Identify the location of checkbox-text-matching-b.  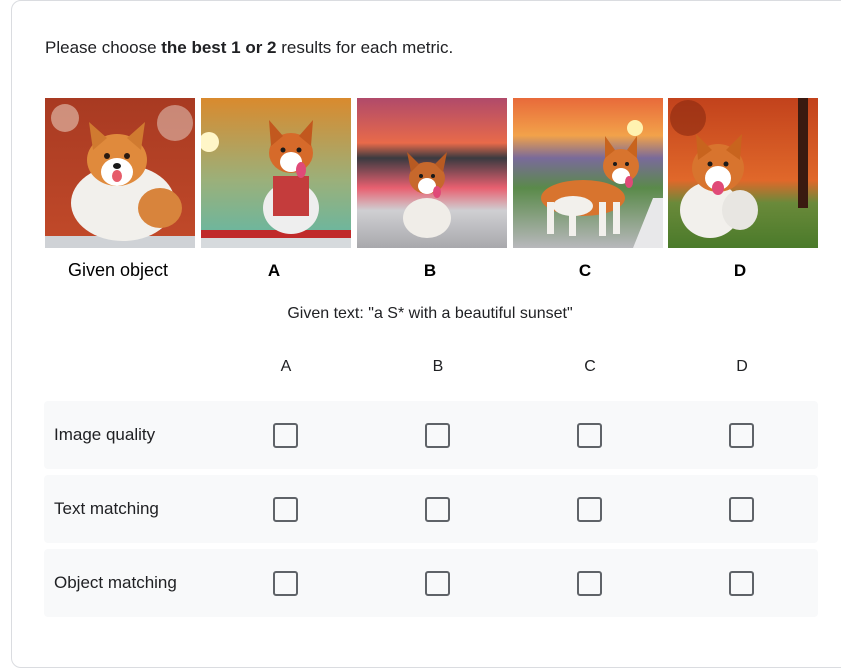
(437, 509).